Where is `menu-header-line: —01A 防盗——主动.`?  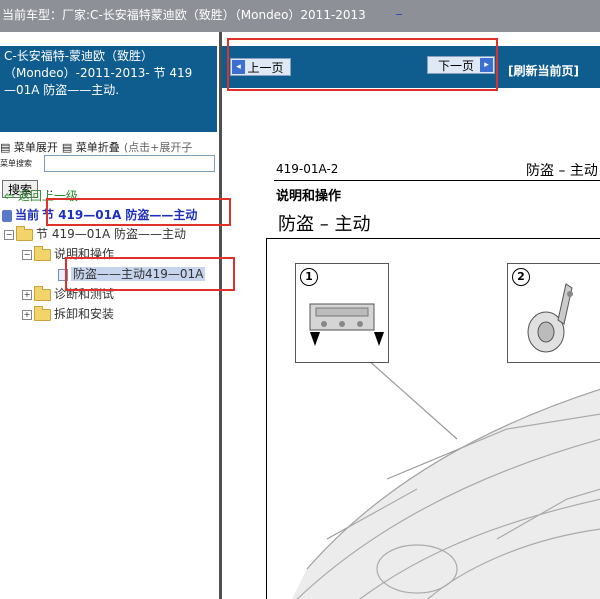 menu-header-line: —01A 防盗——主动. is located at coordinates (62, 90).